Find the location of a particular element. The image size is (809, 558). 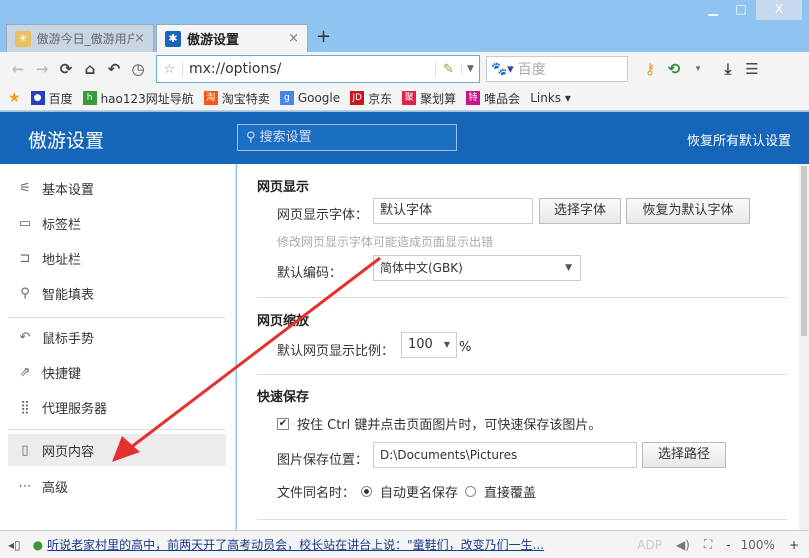

section-title-display: 网页显示 is located at coordinates (283, 187).